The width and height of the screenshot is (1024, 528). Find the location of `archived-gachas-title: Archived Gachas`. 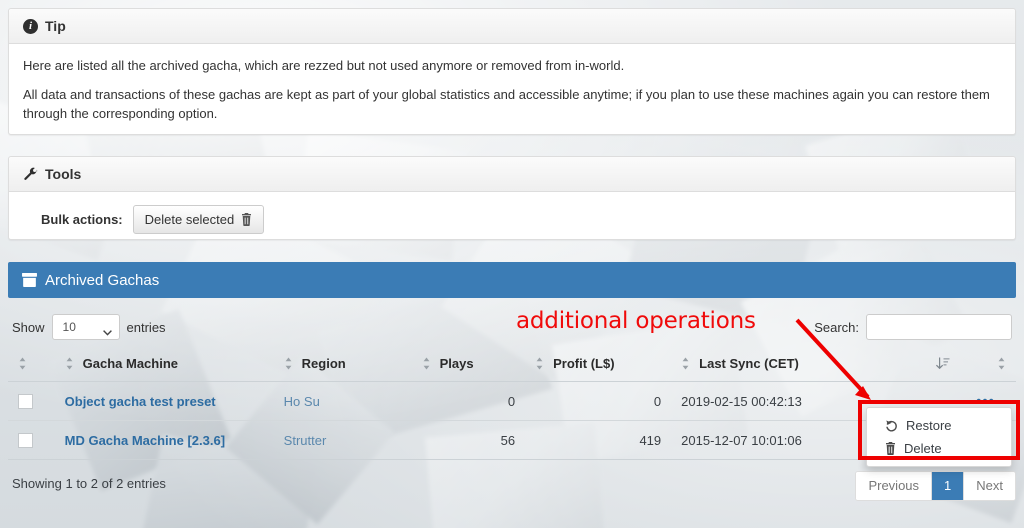

archived-gachas-title: Archived Gachas is located at coordinates (102, 280).